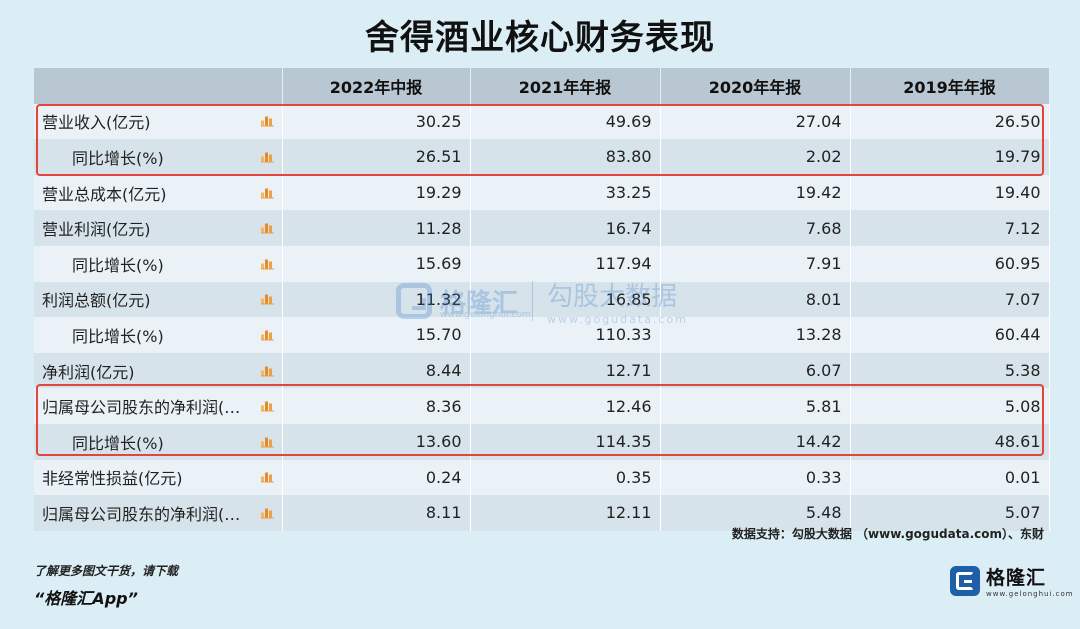 The width and height of the screenshot is (1080, 629). I want to click on table-row: 利润总额(亿元) 11.32 16.85 8.01 7.07, so click(542, 299).